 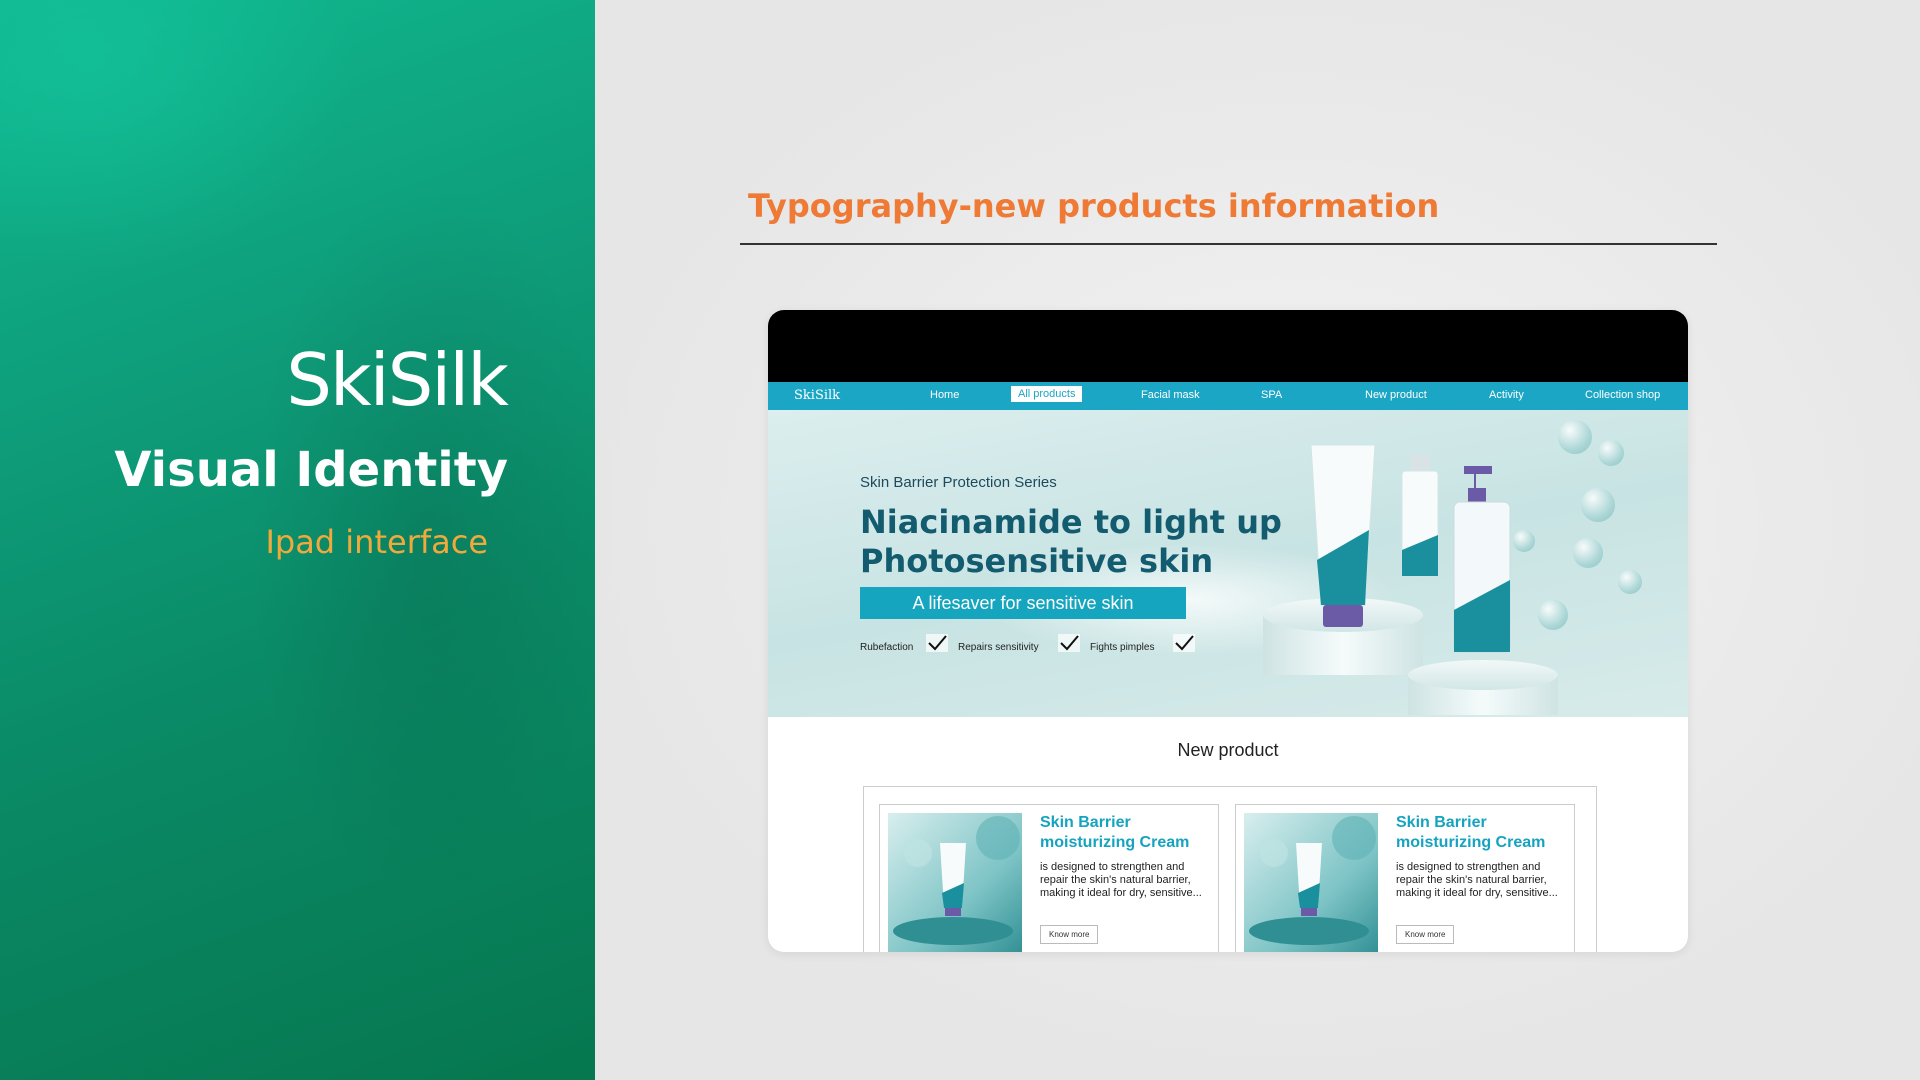 What do you see at coordinates (958, 482) in the screenshot?
I see `hero-series-label: Skin Barrier Protection Series` at bounding box center [958, 482].